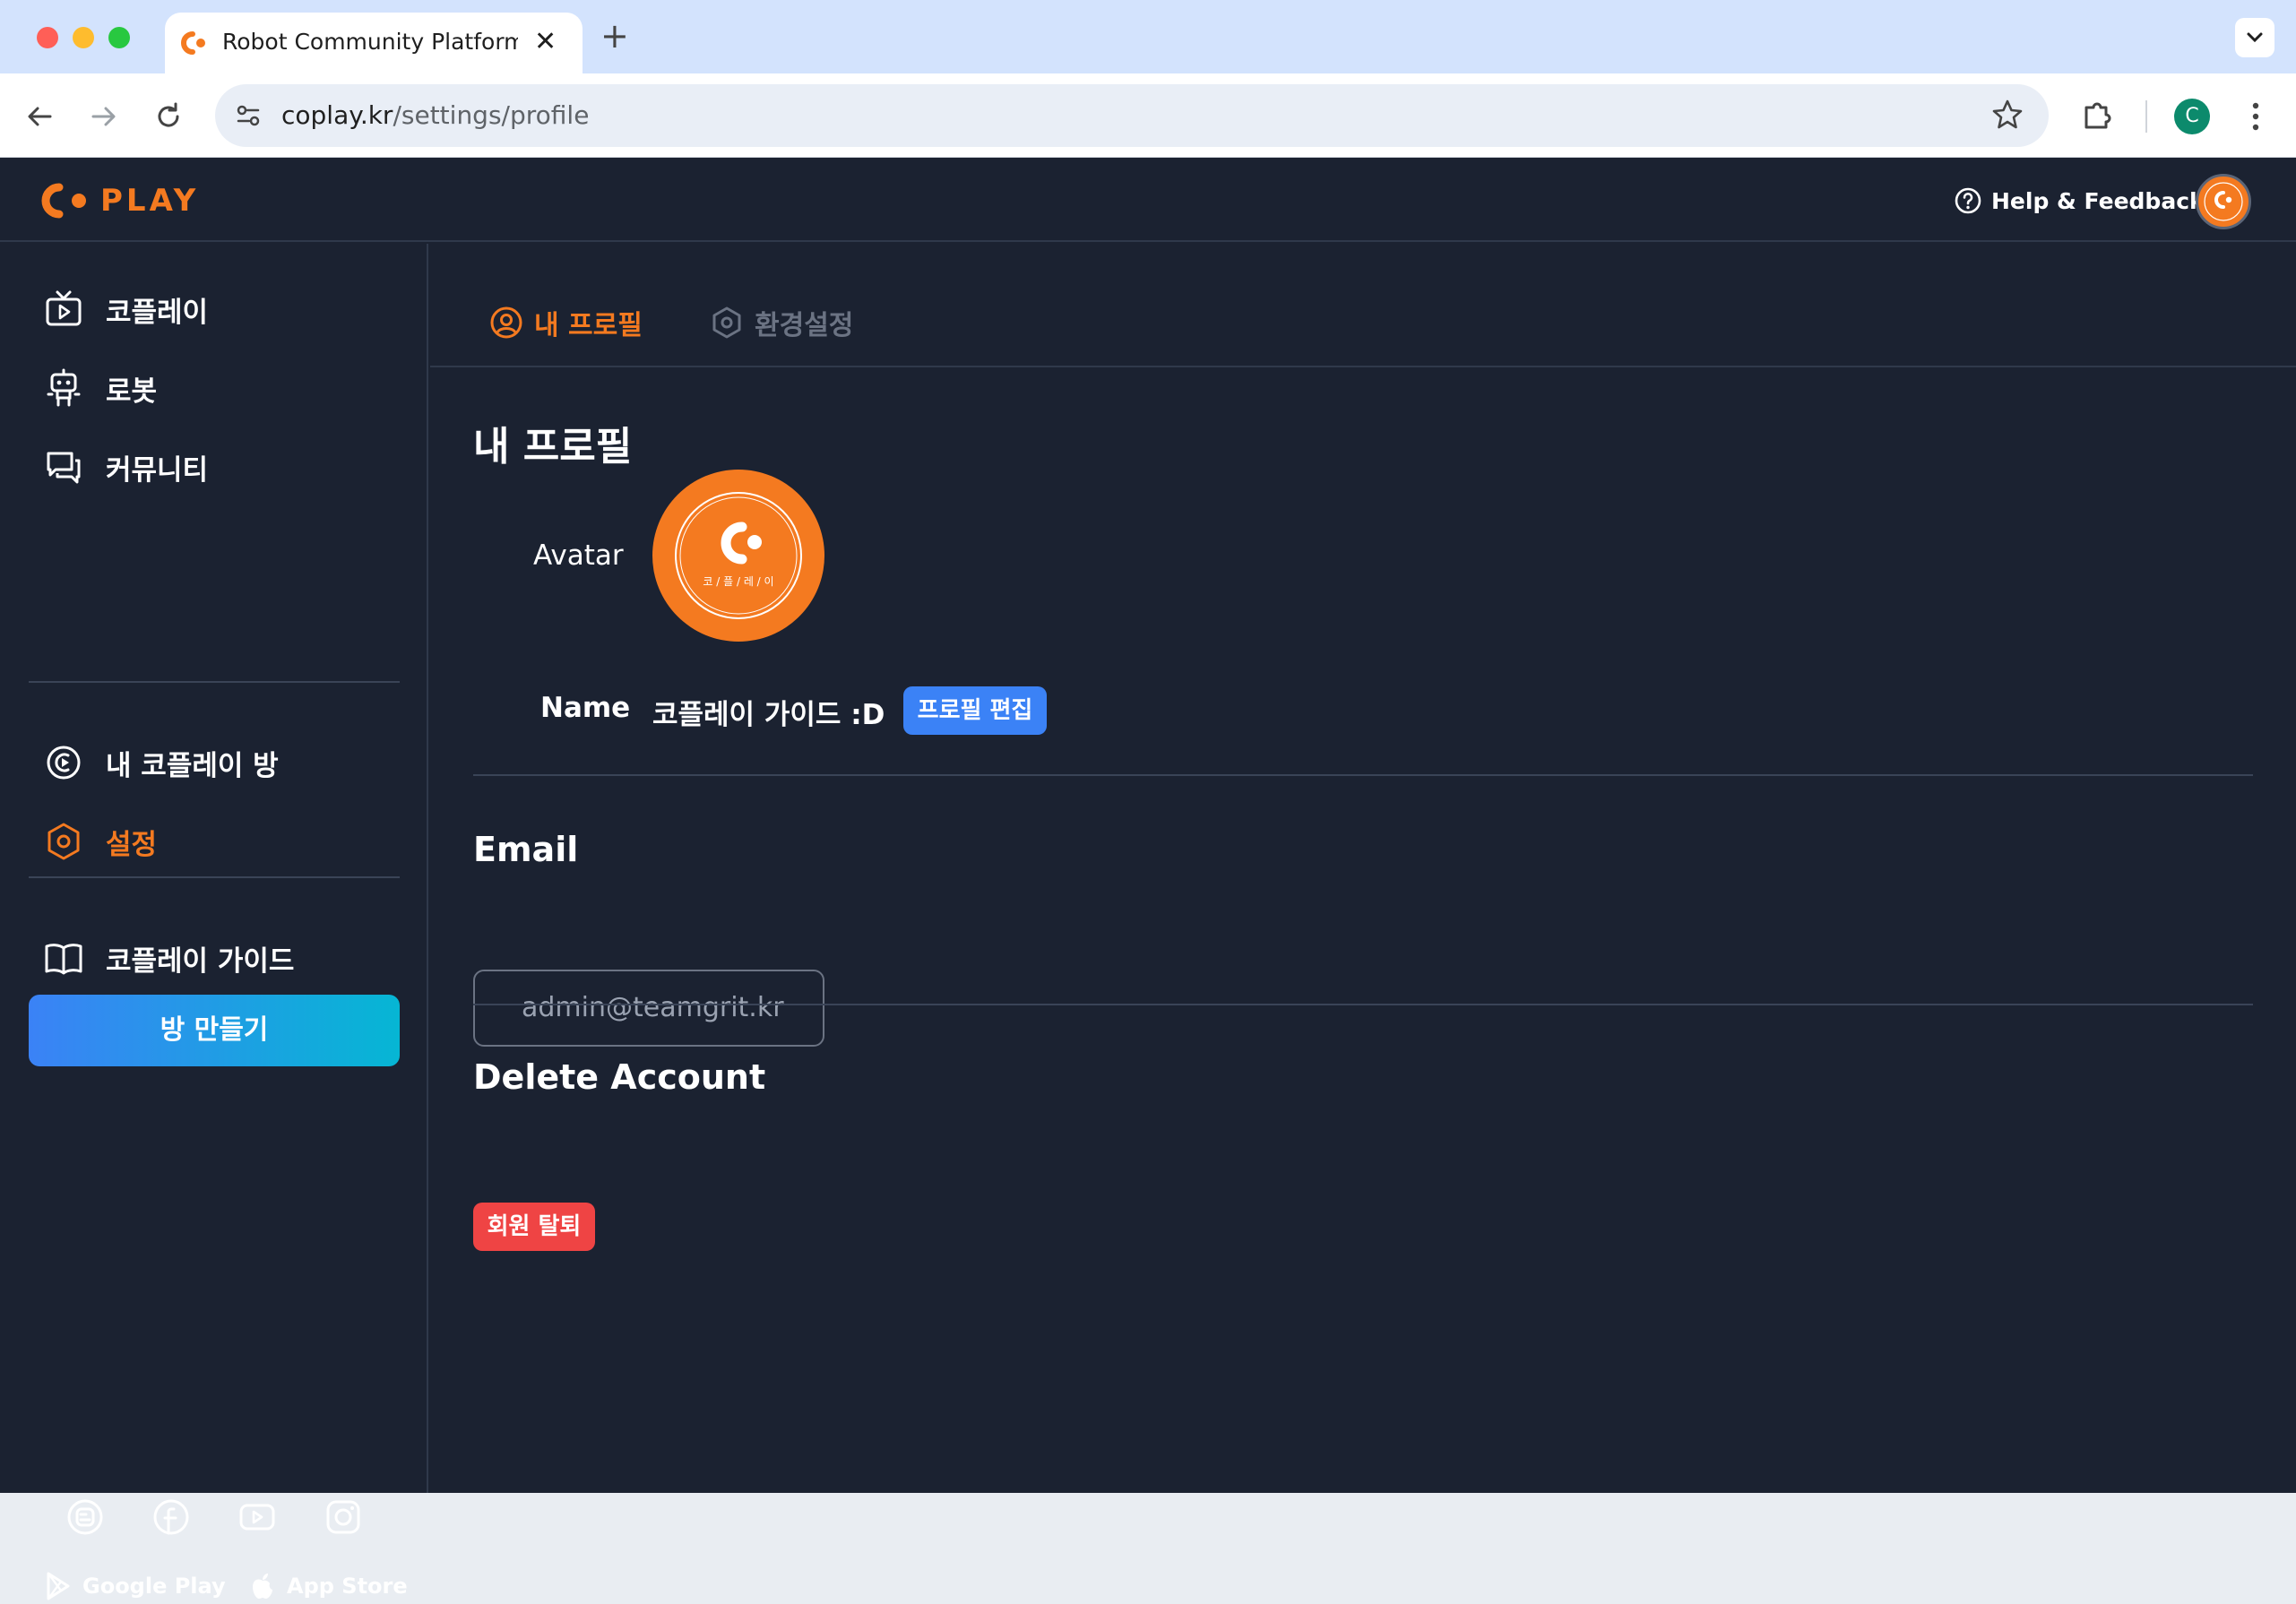  I want to click on sidebar-item-coplay: 코플레이, so click(126, 309).